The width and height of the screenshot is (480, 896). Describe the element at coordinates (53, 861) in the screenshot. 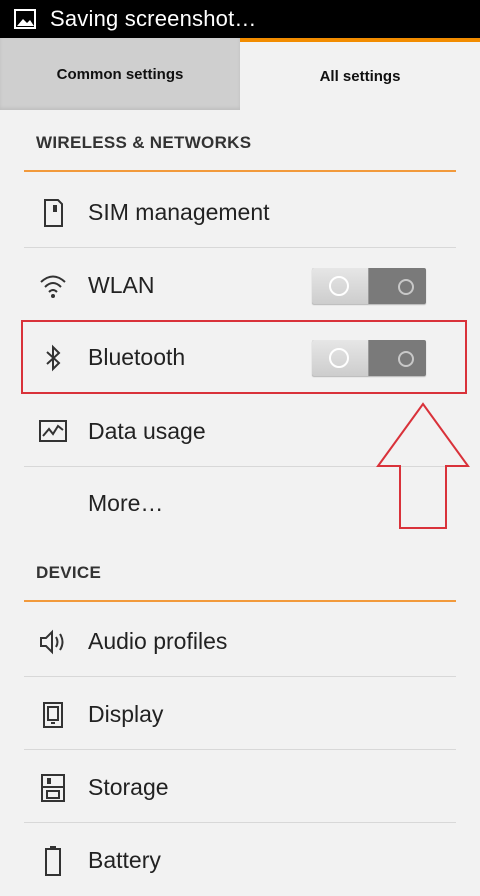

I see `battery-icon` at that location.